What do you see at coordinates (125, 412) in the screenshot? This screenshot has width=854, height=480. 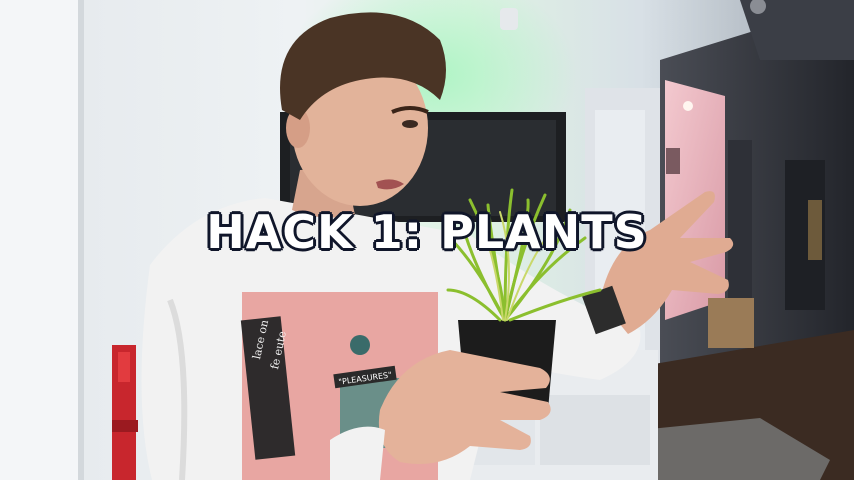 I see `red-ladder` at bounding box center [125, 412].